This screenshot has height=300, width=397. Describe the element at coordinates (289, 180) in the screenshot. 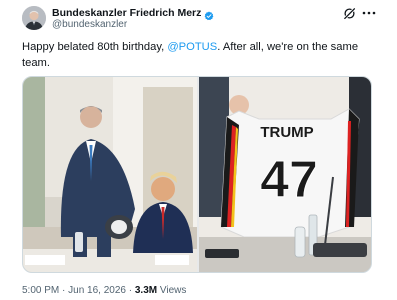

I see `jersey-number-text: 47` at that location.